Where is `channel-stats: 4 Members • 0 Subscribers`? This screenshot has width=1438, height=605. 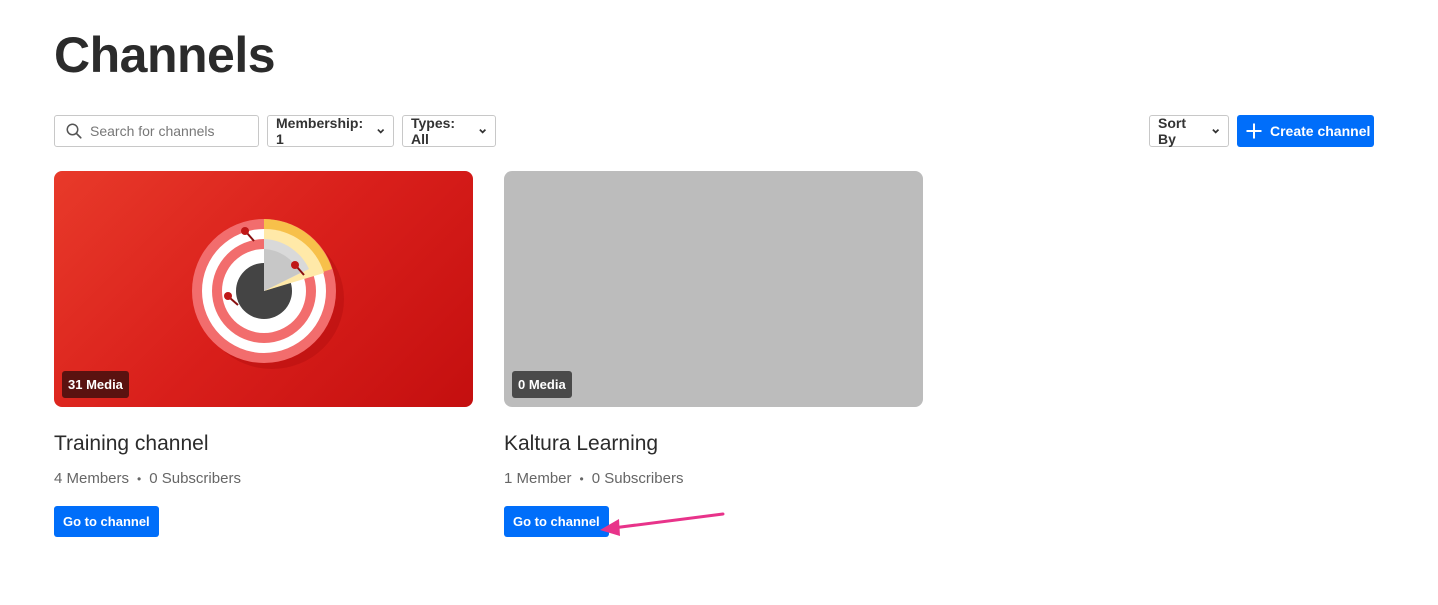
channel-stats: 4 Members • 0 Subscribers is located at coordinates (263, 478).